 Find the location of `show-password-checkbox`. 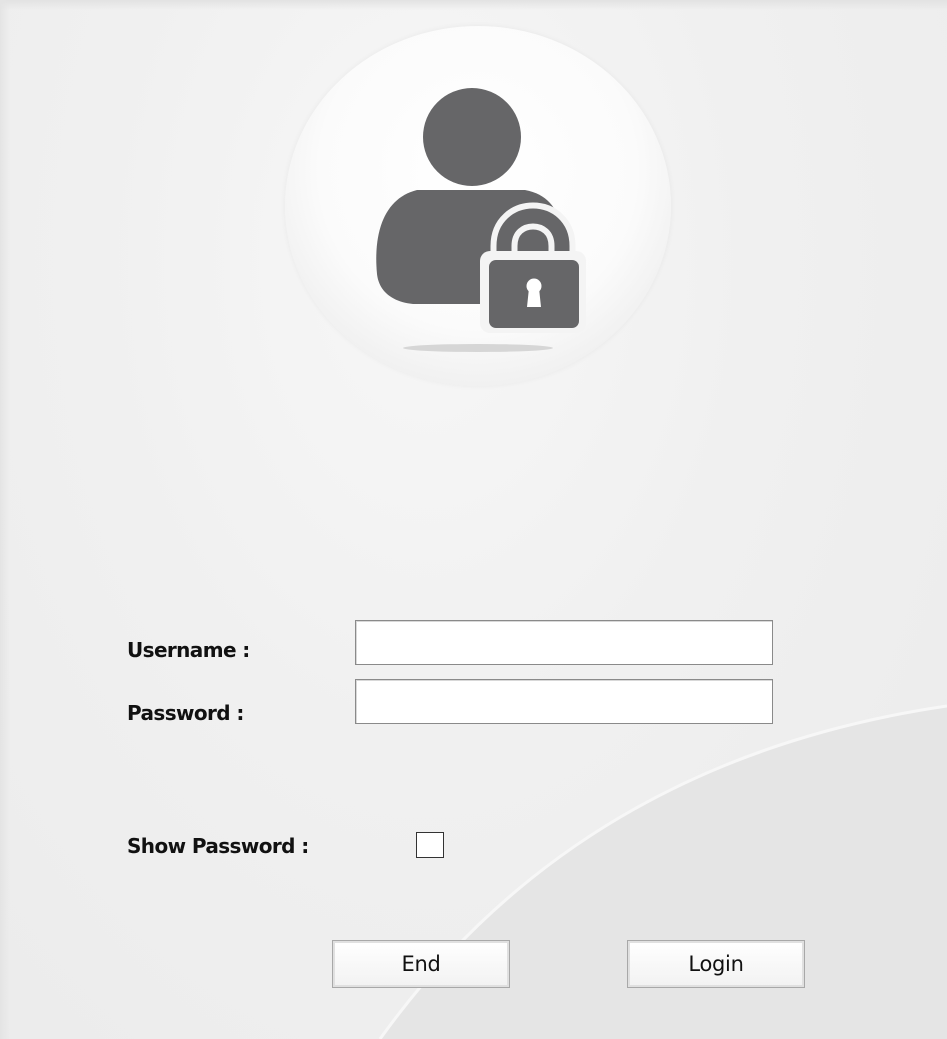

show-password-checkbox is located at coordinates (430, 845).